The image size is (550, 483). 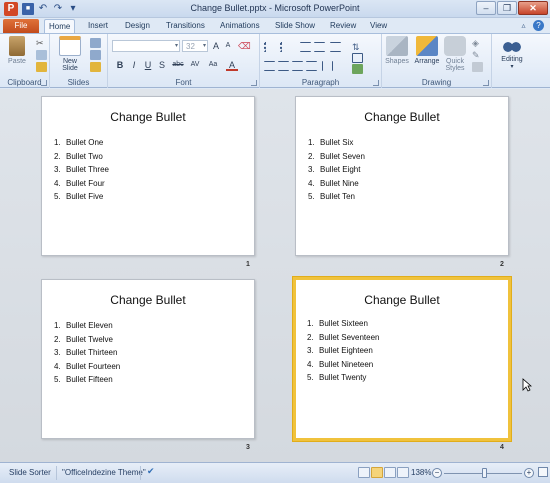 I want to click on shapes-button: Shapes, so click(x=397, y=50).